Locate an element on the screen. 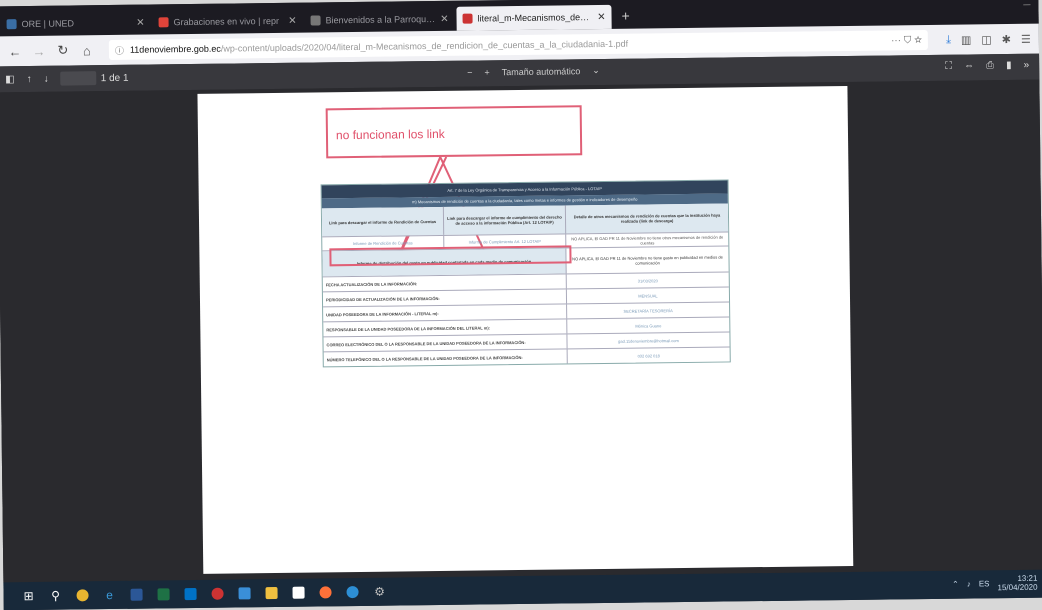 The width and height of the screenshot is (1042, 610). tab-title: literal_m-Mecanismos_de_rendic is located at coordinates (535, 18).